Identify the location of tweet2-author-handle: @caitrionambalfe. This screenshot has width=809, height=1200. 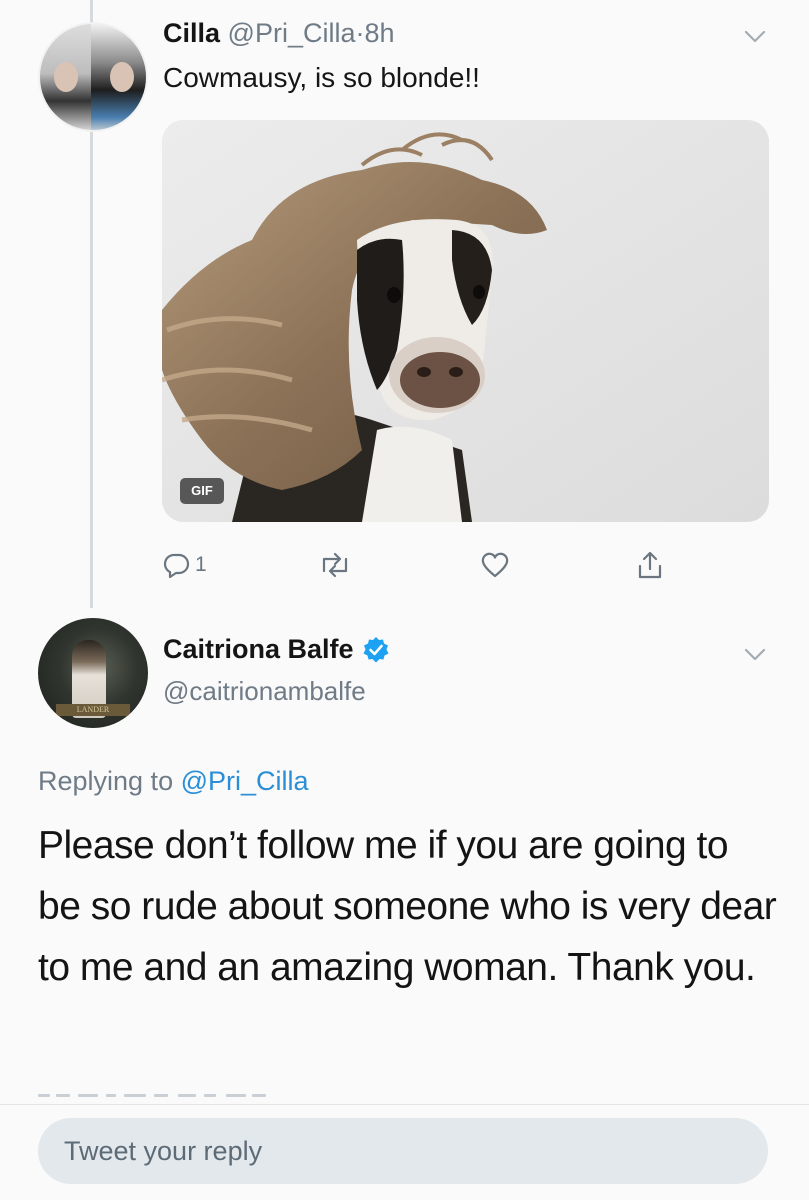
(264, 691).